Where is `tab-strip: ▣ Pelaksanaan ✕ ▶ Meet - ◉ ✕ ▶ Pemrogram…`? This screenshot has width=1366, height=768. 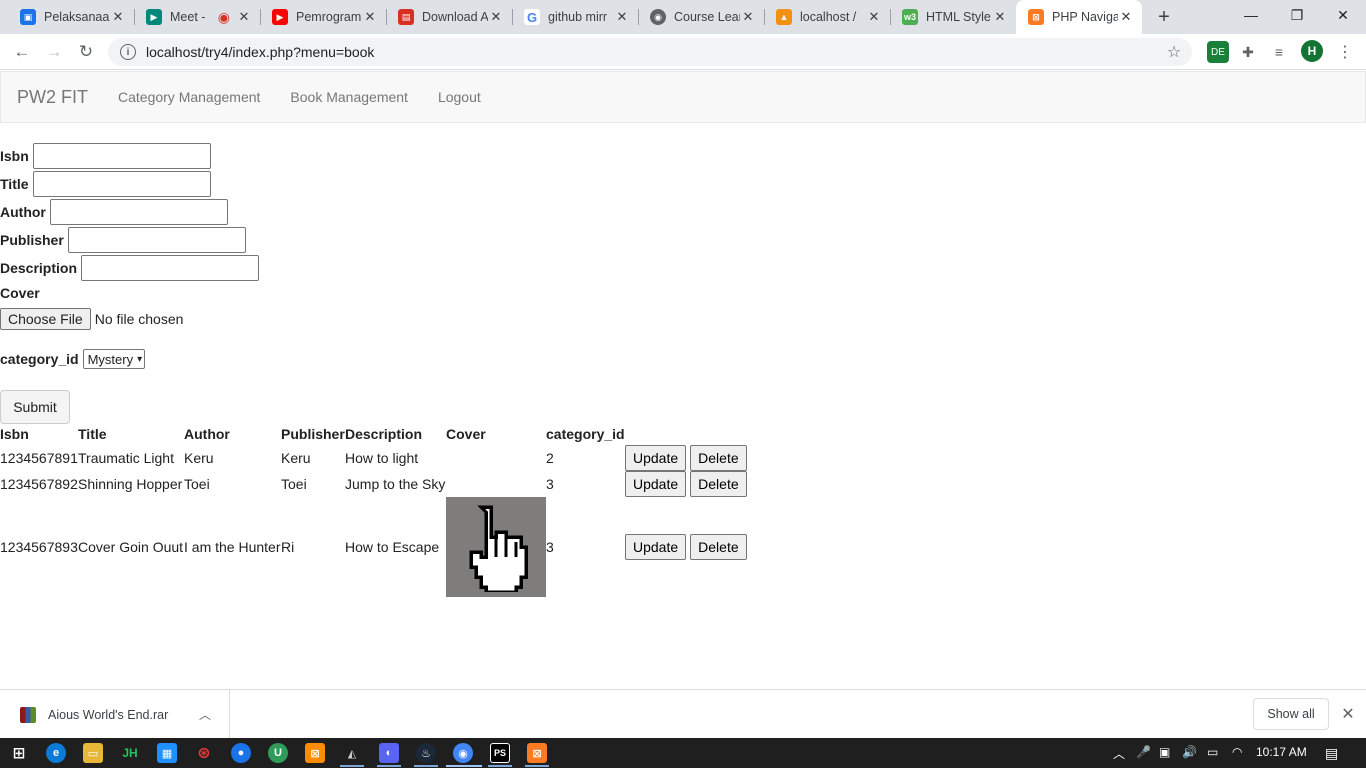
tab-strip: ▣ Pelaksanaan ✕ ▶ Meet - ◉ ✕ ▶ Pemrogram… is located at coordinates (683, 17).